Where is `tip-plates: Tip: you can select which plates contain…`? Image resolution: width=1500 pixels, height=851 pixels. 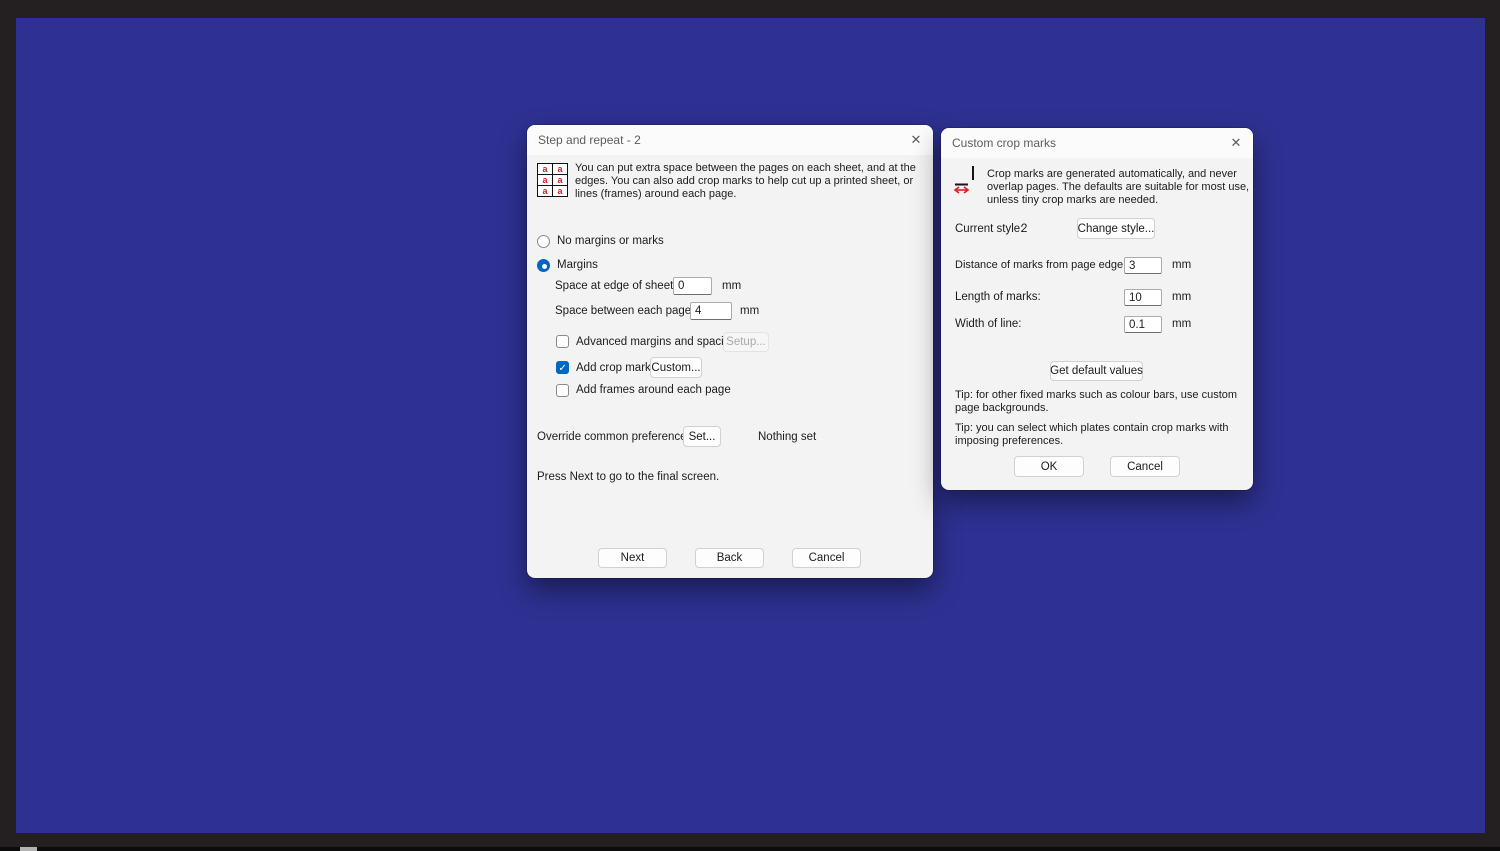
tip-plates: Tip: you can select which plates contain… is located at coordinates (1092, 435).